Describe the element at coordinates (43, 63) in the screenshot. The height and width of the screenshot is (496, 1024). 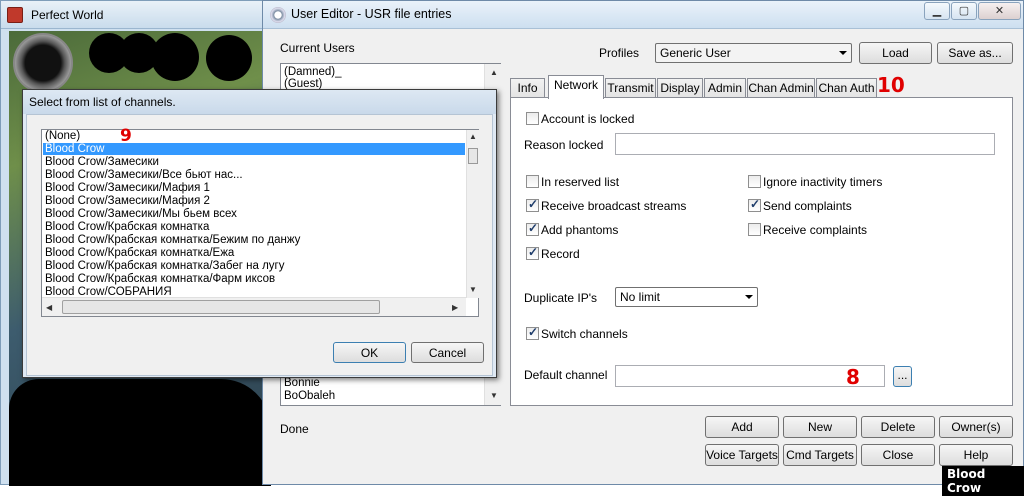
I see `game-hud-compass-icon` at that location.